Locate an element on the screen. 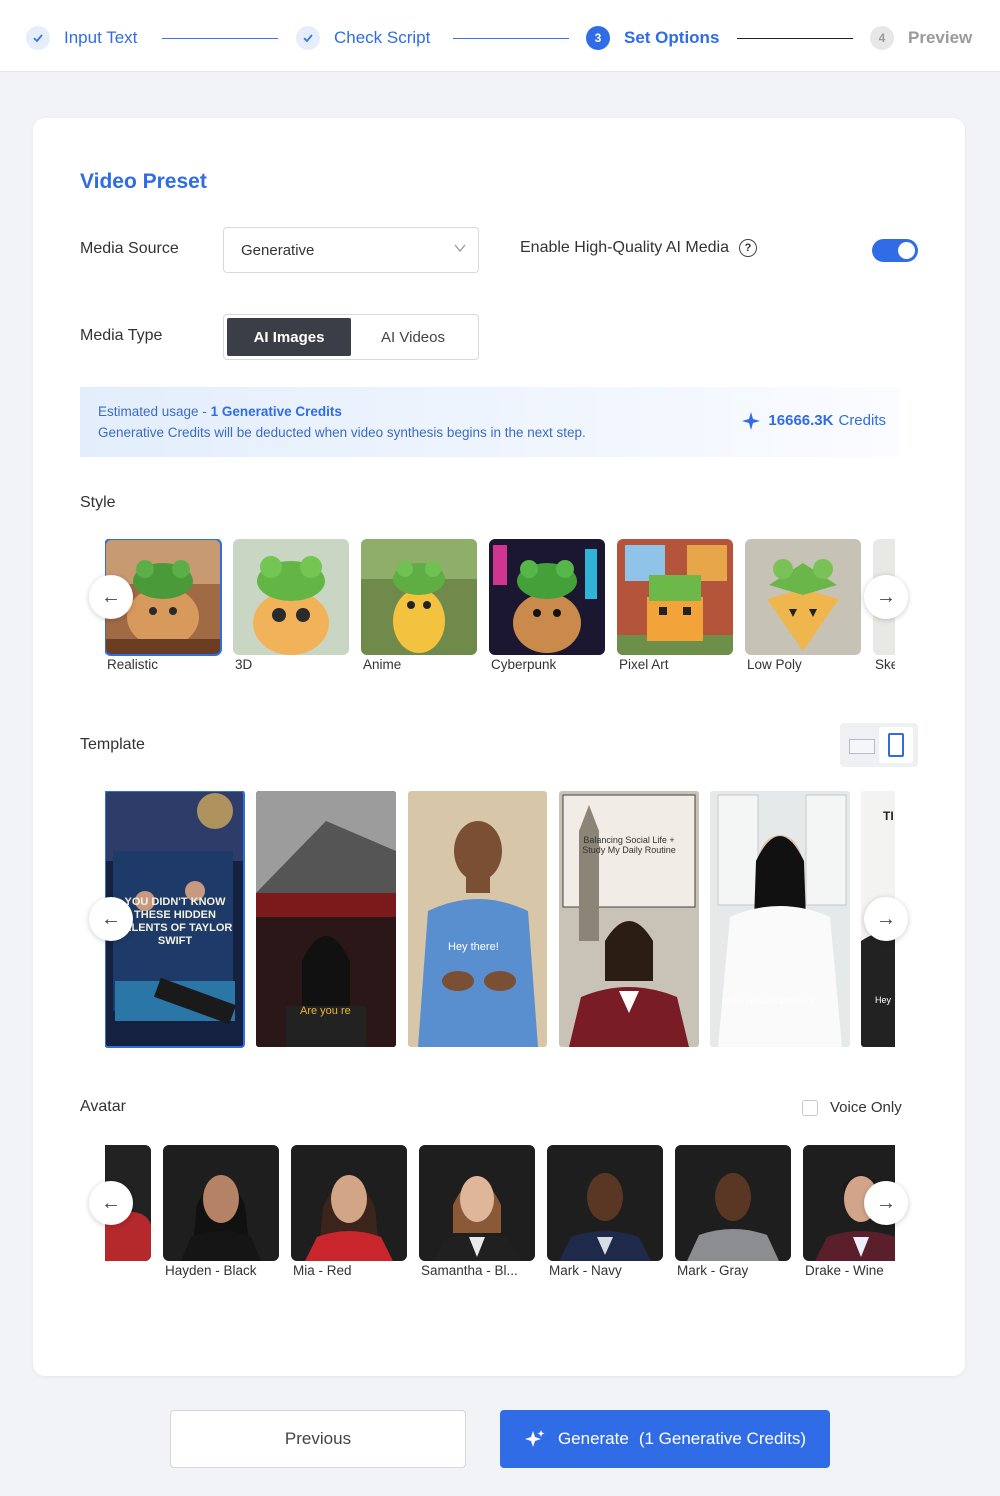  style-name: Sketch is located at coordinates (885, 664).